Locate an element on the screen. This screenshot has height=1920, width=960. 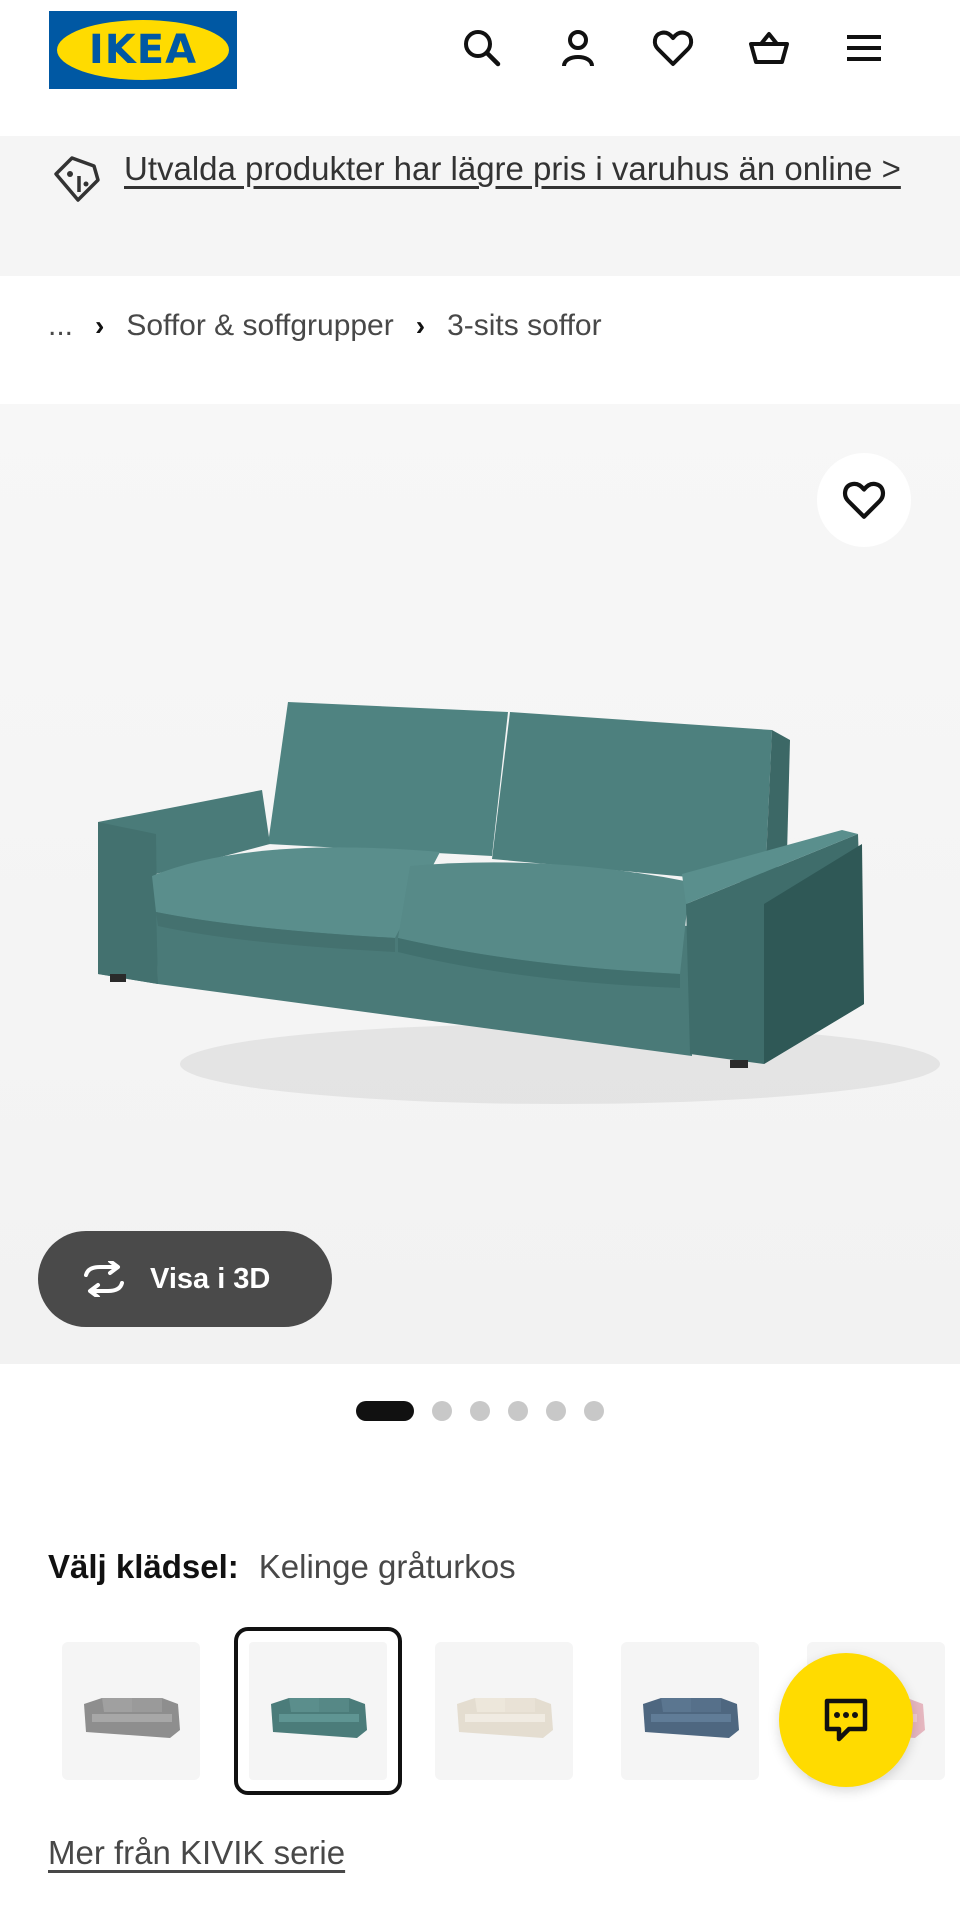
pagination-dot-active is located at coordinates (385, 1411).